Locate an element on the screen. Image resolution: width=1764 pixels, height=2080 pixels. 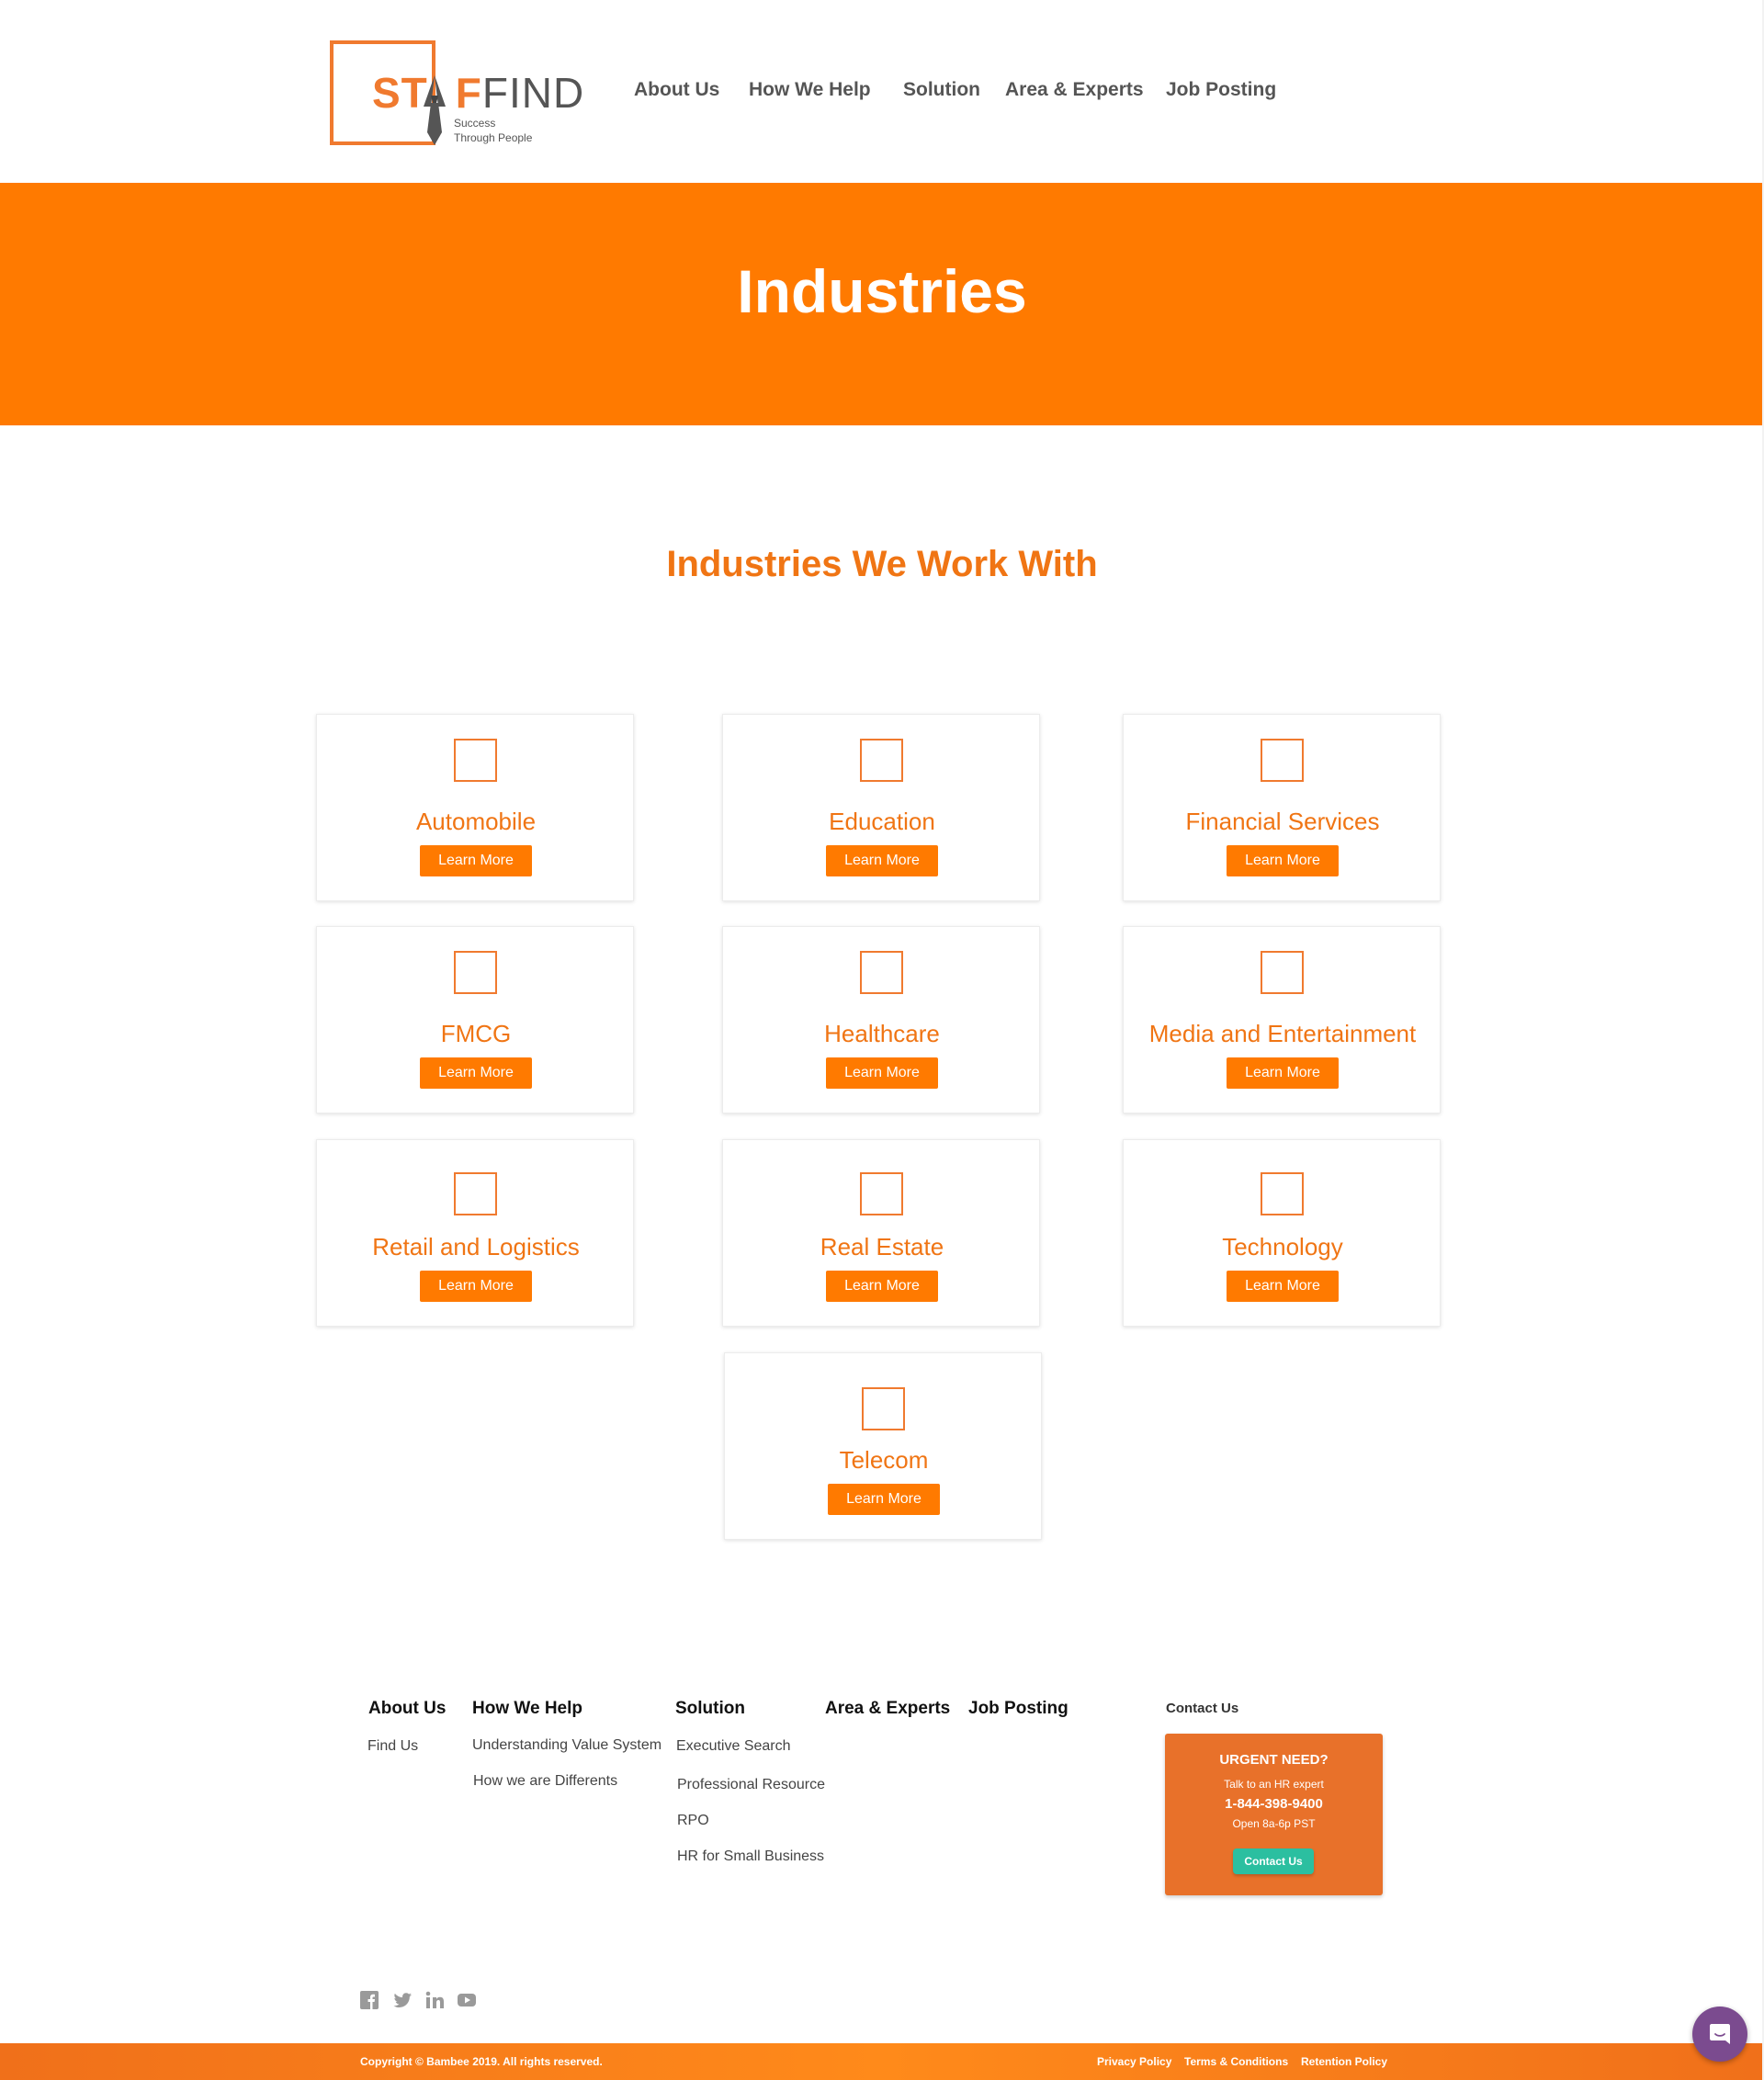
industry-card-healthcare: Healthcare Learn More is located at coordinates (881, 1019).